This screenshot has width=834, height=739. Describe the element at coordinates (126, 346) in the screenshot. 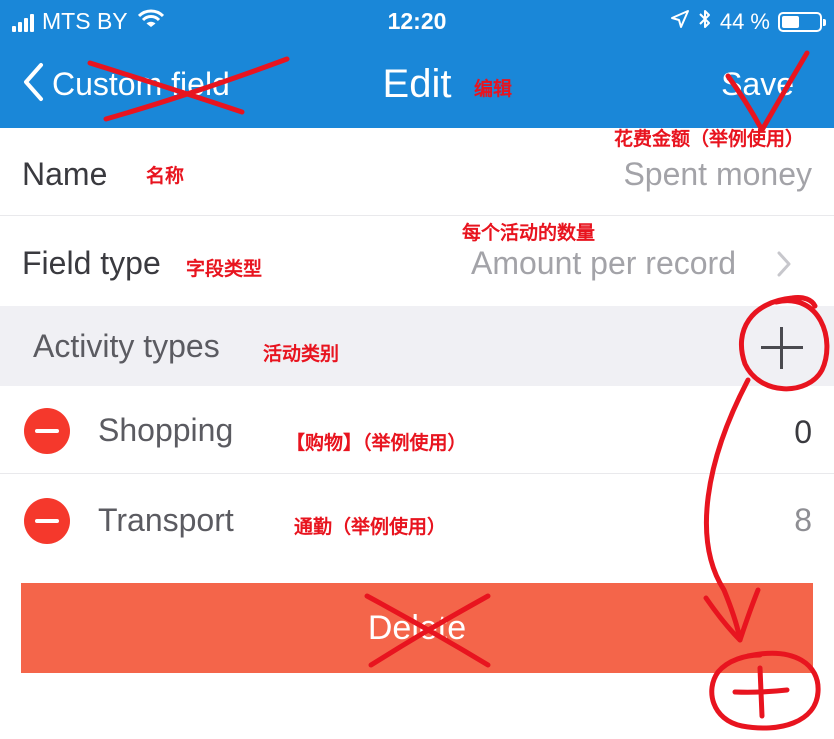

I see `section-title: Activity types` at that location.